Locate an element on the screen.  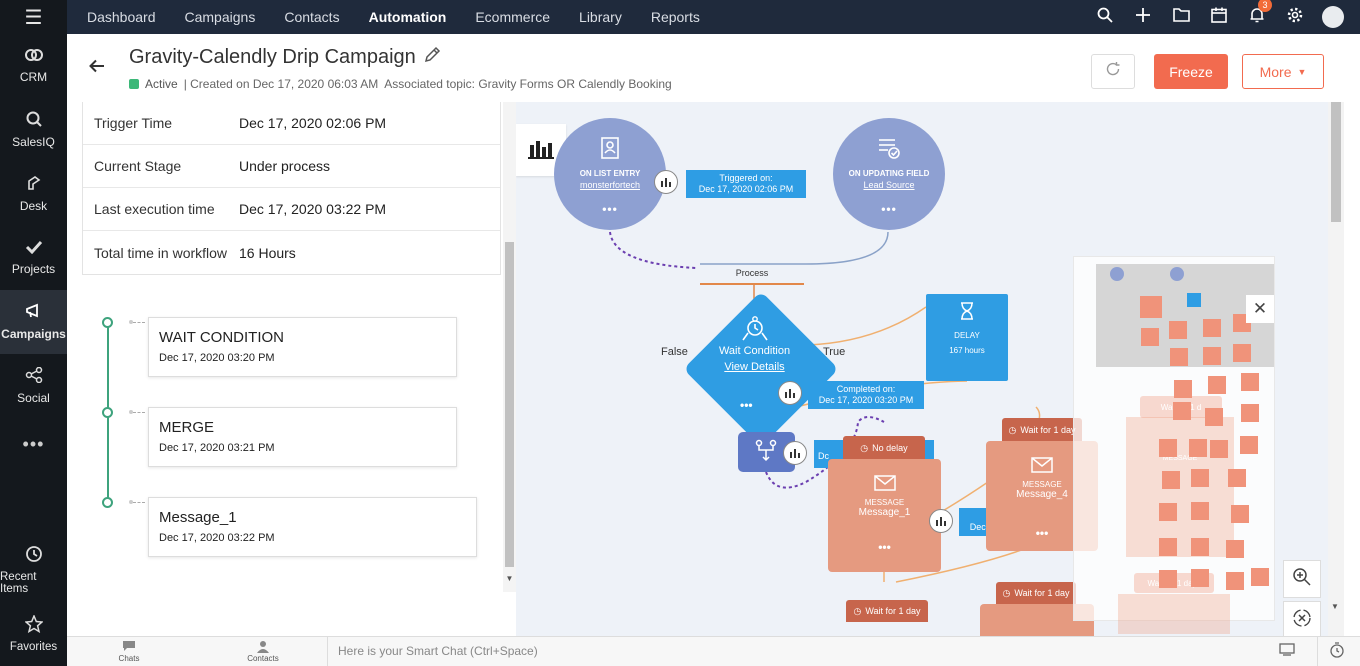
false-branch-label: False is located at coordinates (674, 352).